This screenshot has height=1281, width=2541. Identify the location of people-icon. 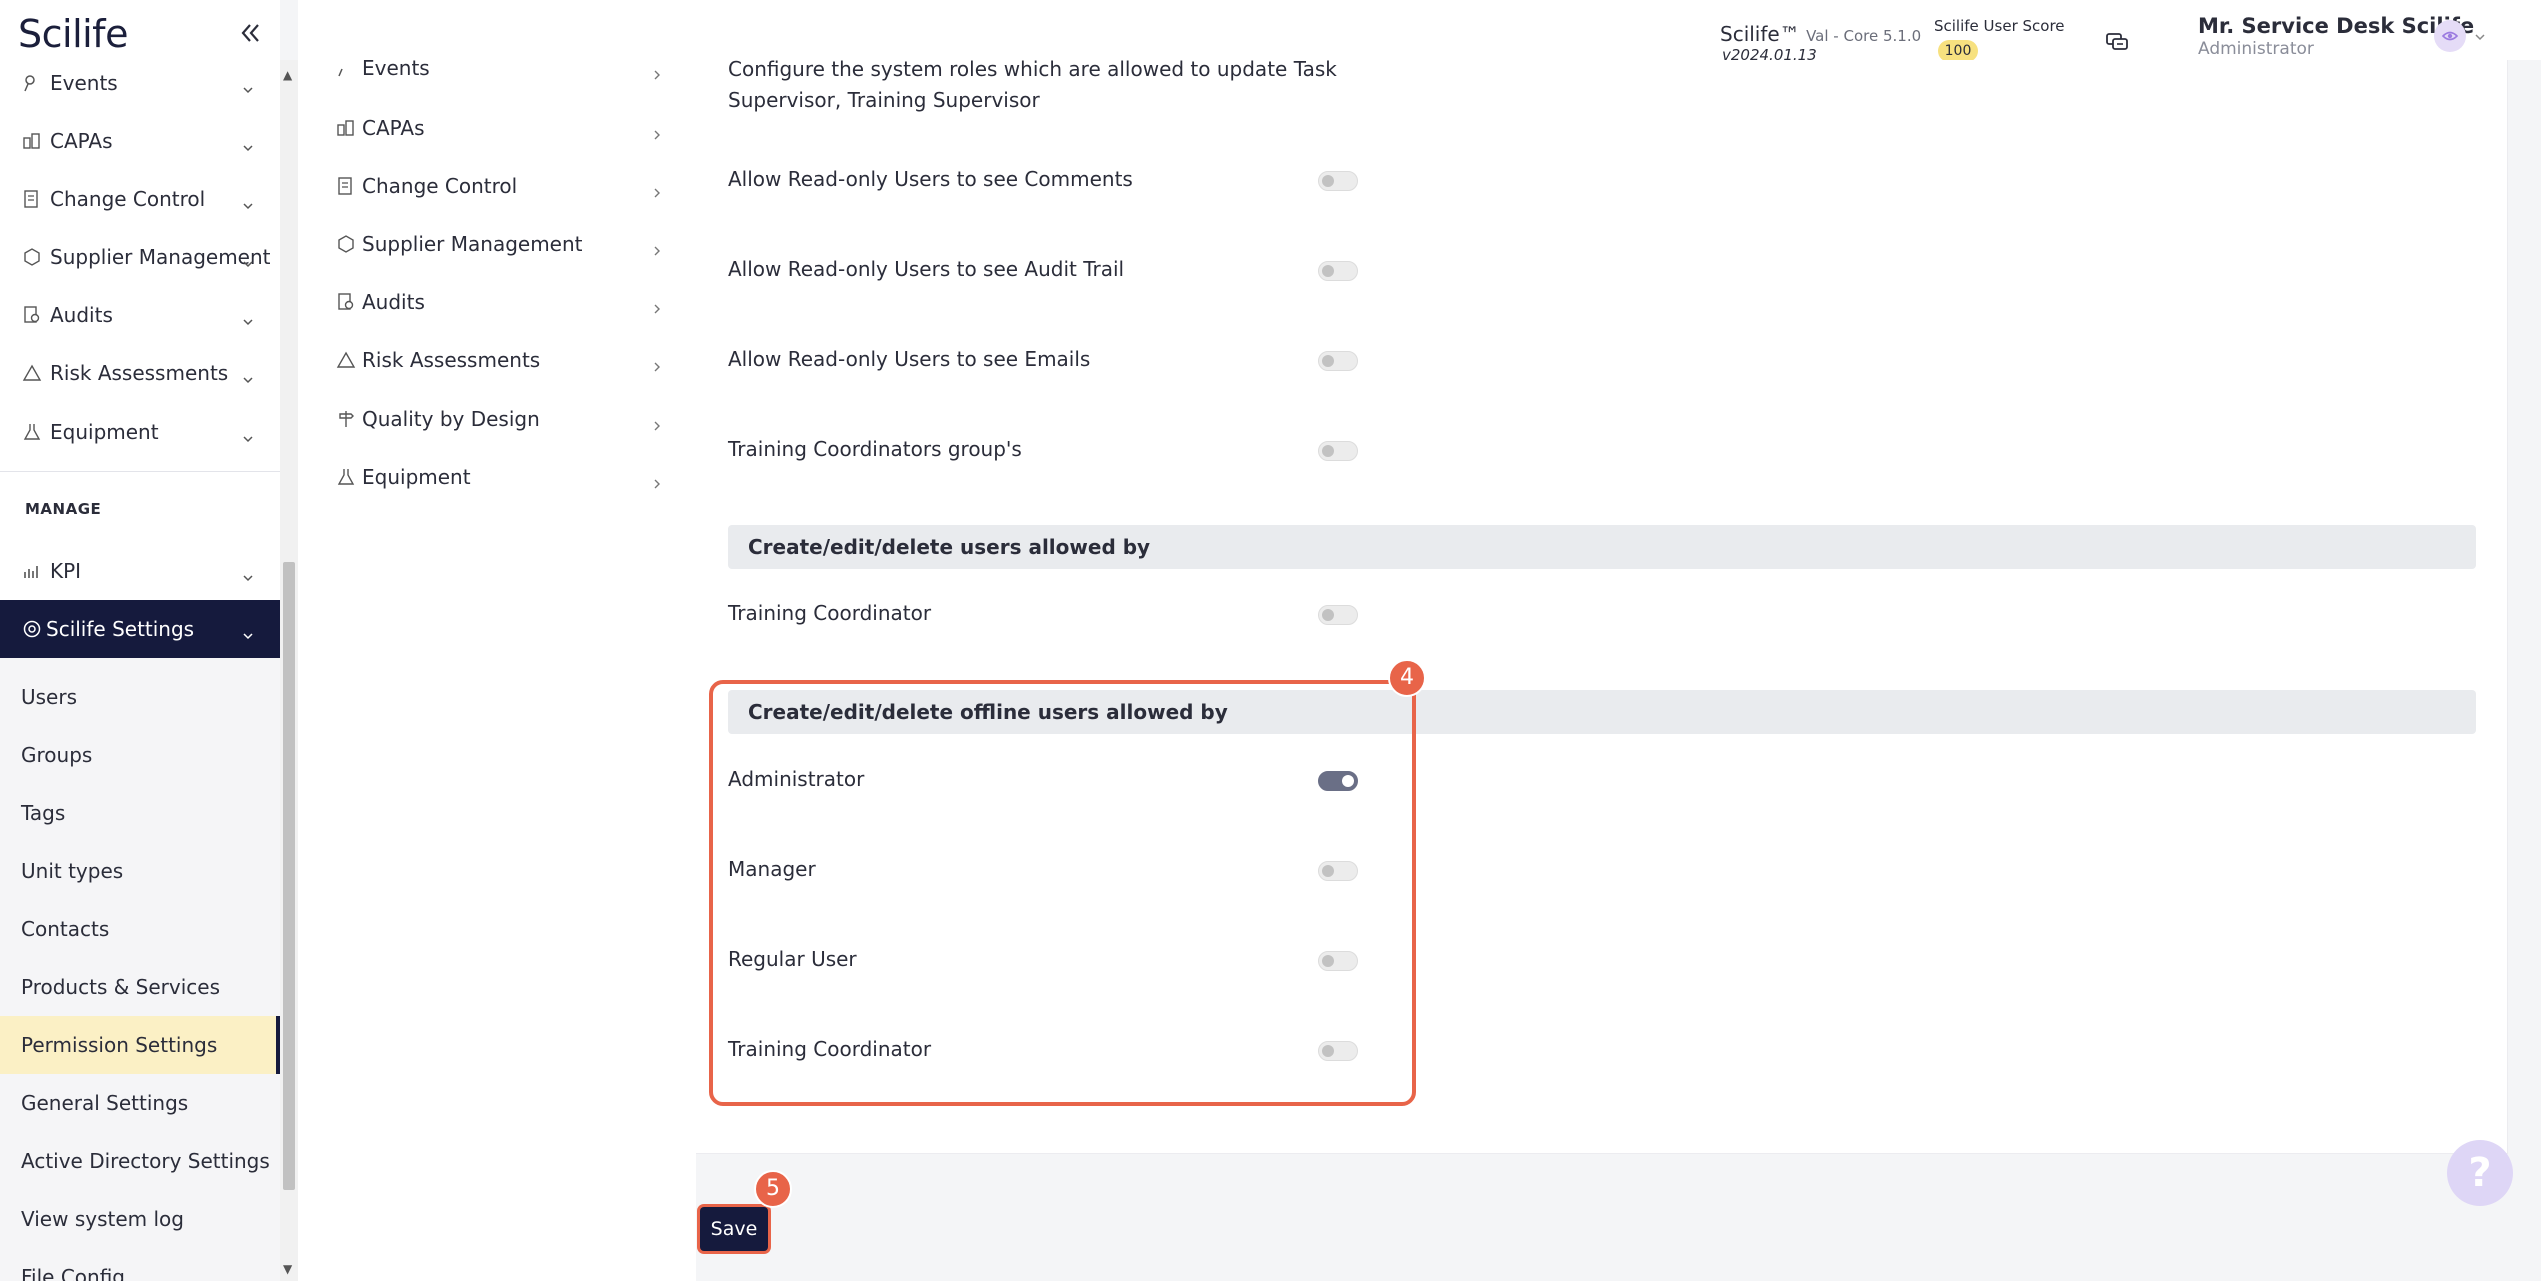
(34, 141).